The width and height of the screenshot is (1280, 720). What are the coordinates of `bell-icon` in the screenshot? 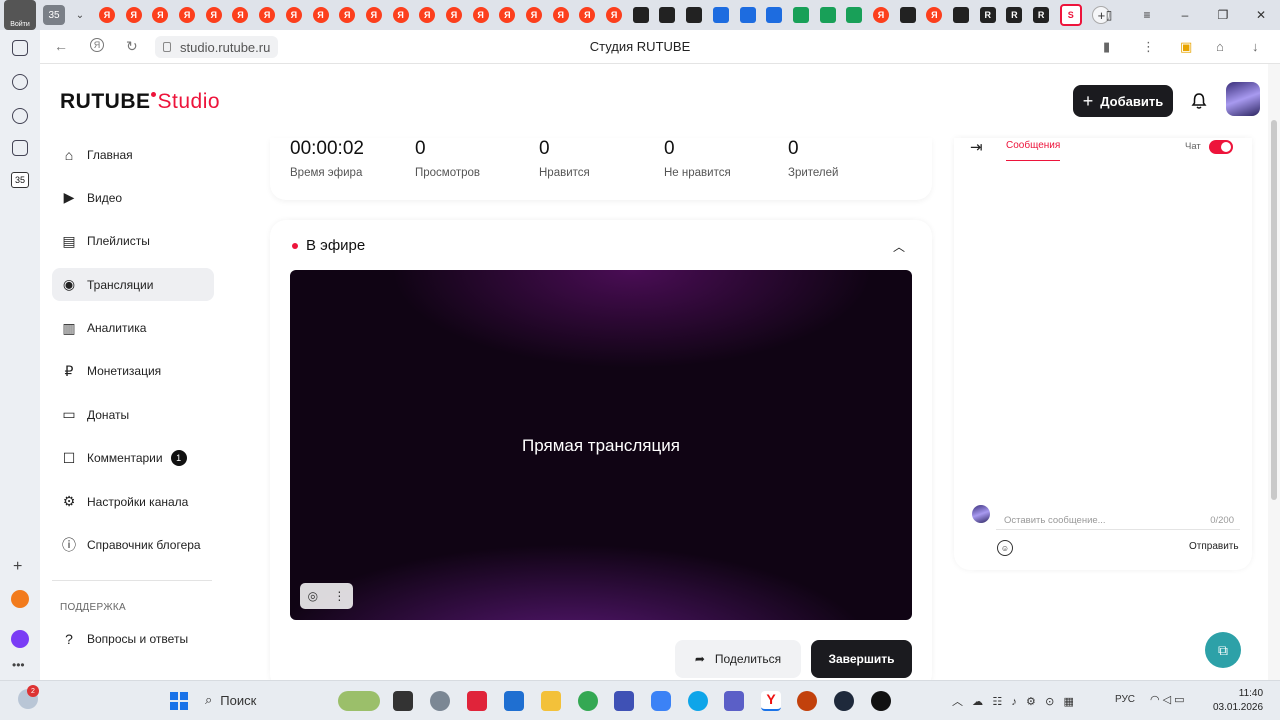 It's located at (1199, 101).